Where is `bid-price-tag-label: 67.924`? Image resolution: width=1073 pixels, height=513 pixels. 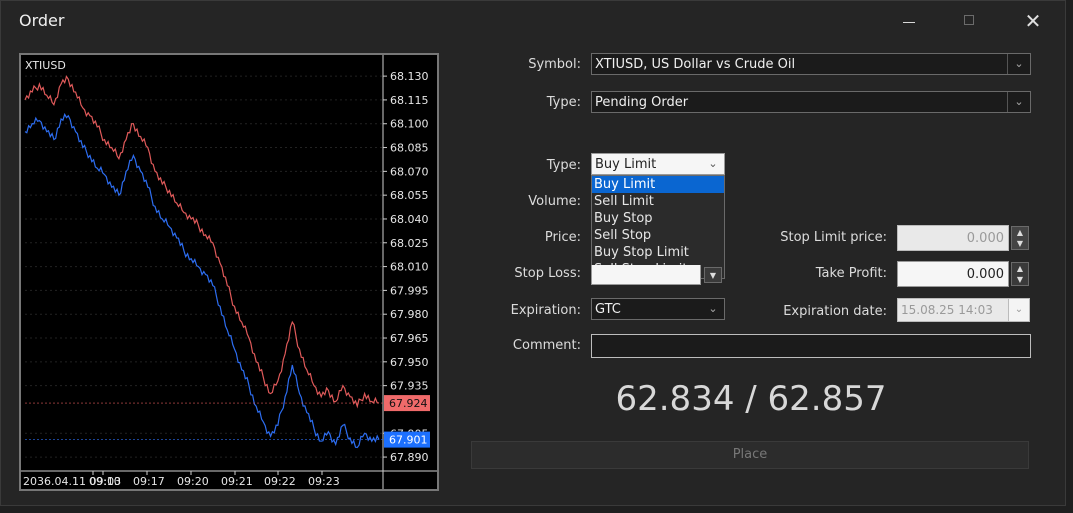 bid-price-tag-label: 67.924 is located at coordinates (408, 403).